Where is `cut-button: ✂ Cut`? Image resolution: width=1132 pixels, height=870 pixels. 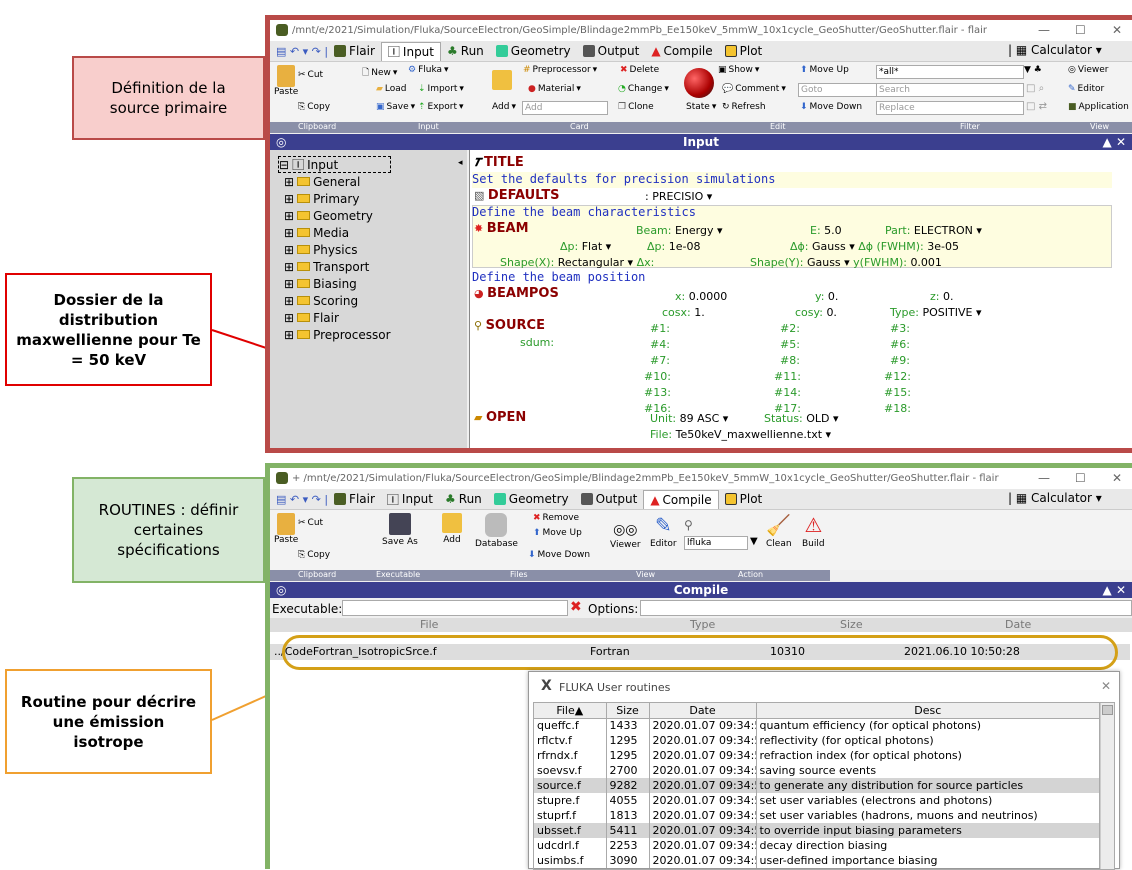 cut-button: ✂ Cut is located at coordinates (310, 523).